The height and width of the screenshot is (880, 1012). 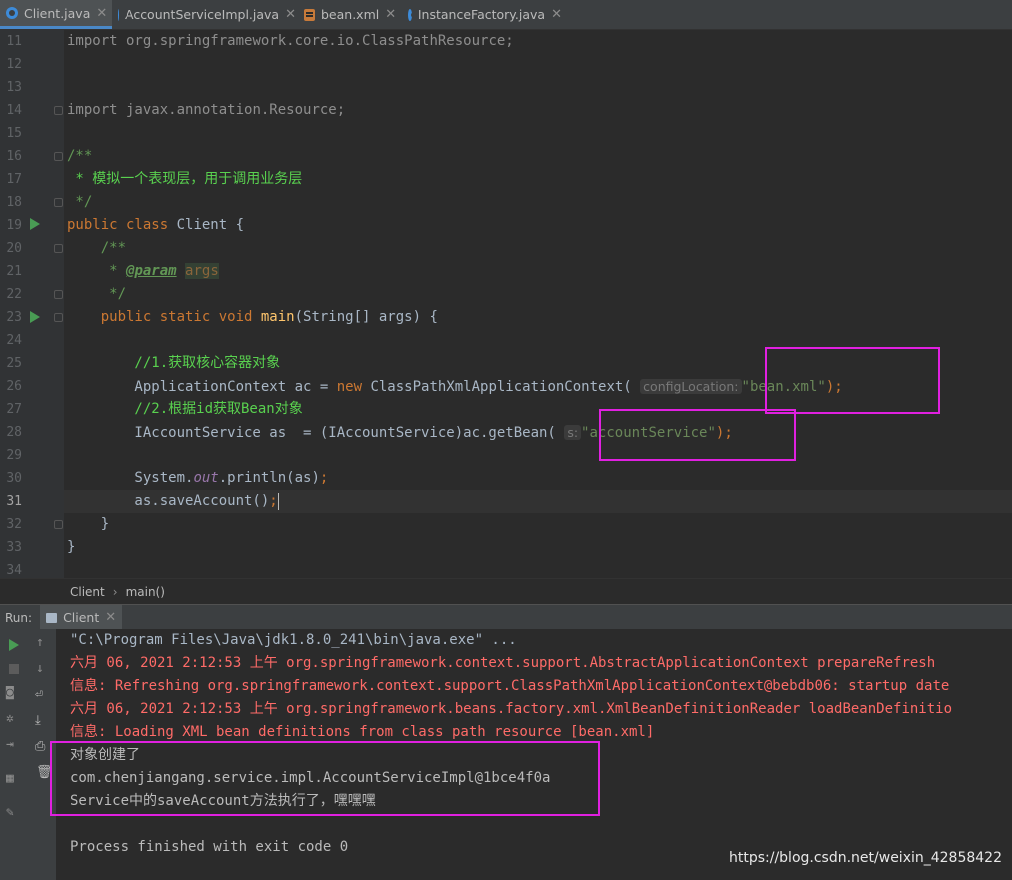 What do you see at coordinates (185, 179) in the screenshot?
I see `code-line: * 模拟一个表现层，用于调用业务层` at bounding box center [185, 179].